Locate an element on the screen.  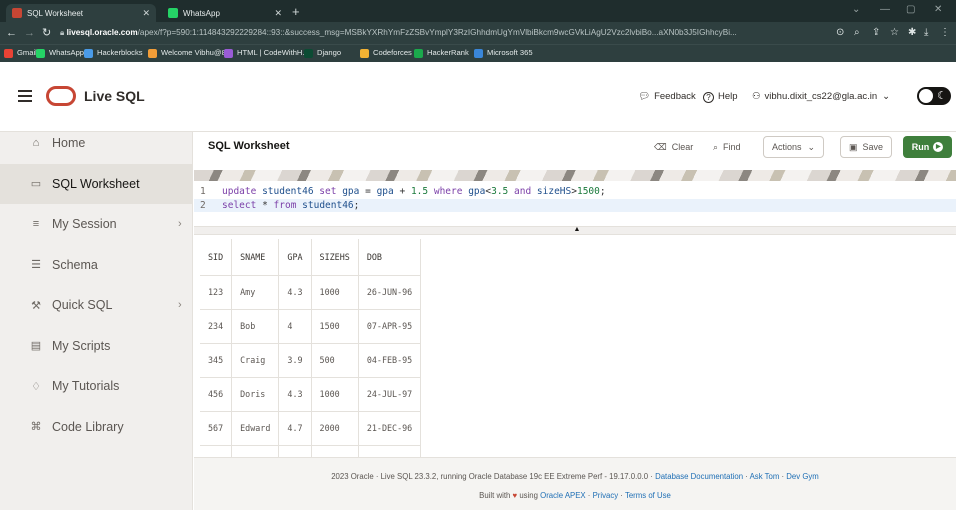
home-icon: ⌂ is located at coordinates (36, 143).